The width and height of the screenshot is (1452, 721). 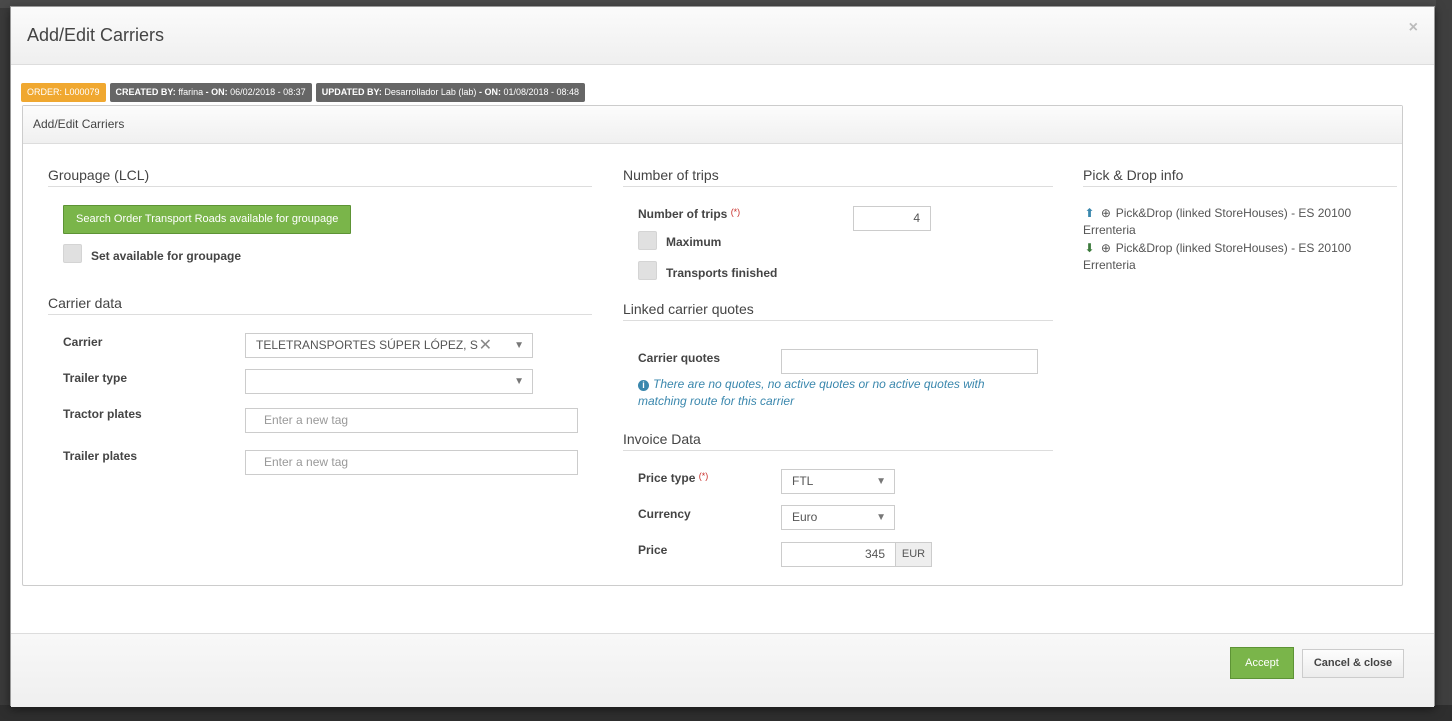 I want to click on groupage-title: Groupage (LCL), so click(x=320, y=177).